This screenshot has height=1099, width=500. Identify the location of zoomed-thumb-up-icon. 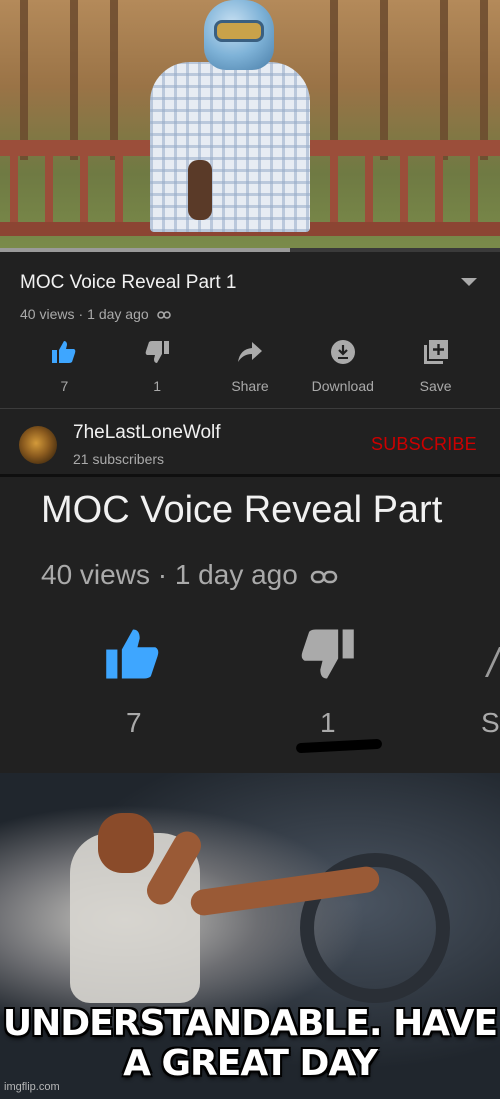
(134, 657).